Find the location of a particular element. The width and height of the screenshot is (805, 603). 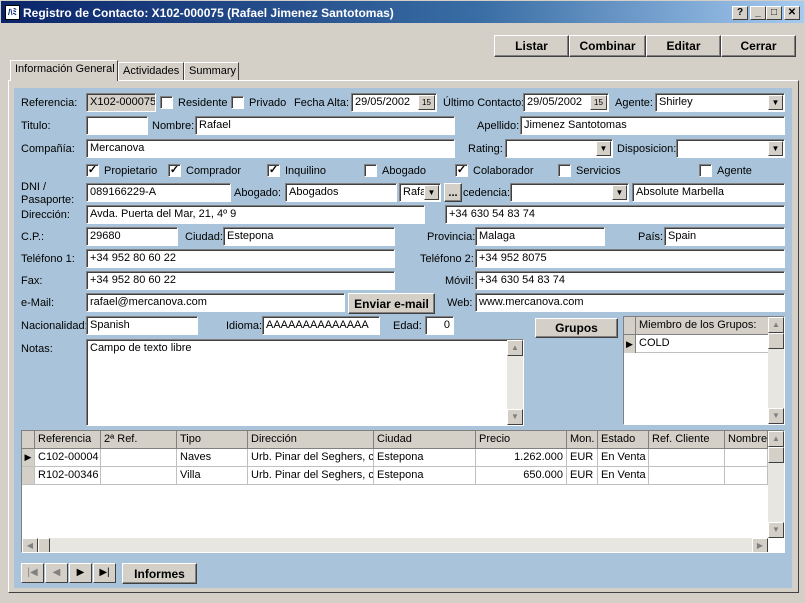

nav-prev-button: ◀ is located at coordinates (56, 573).